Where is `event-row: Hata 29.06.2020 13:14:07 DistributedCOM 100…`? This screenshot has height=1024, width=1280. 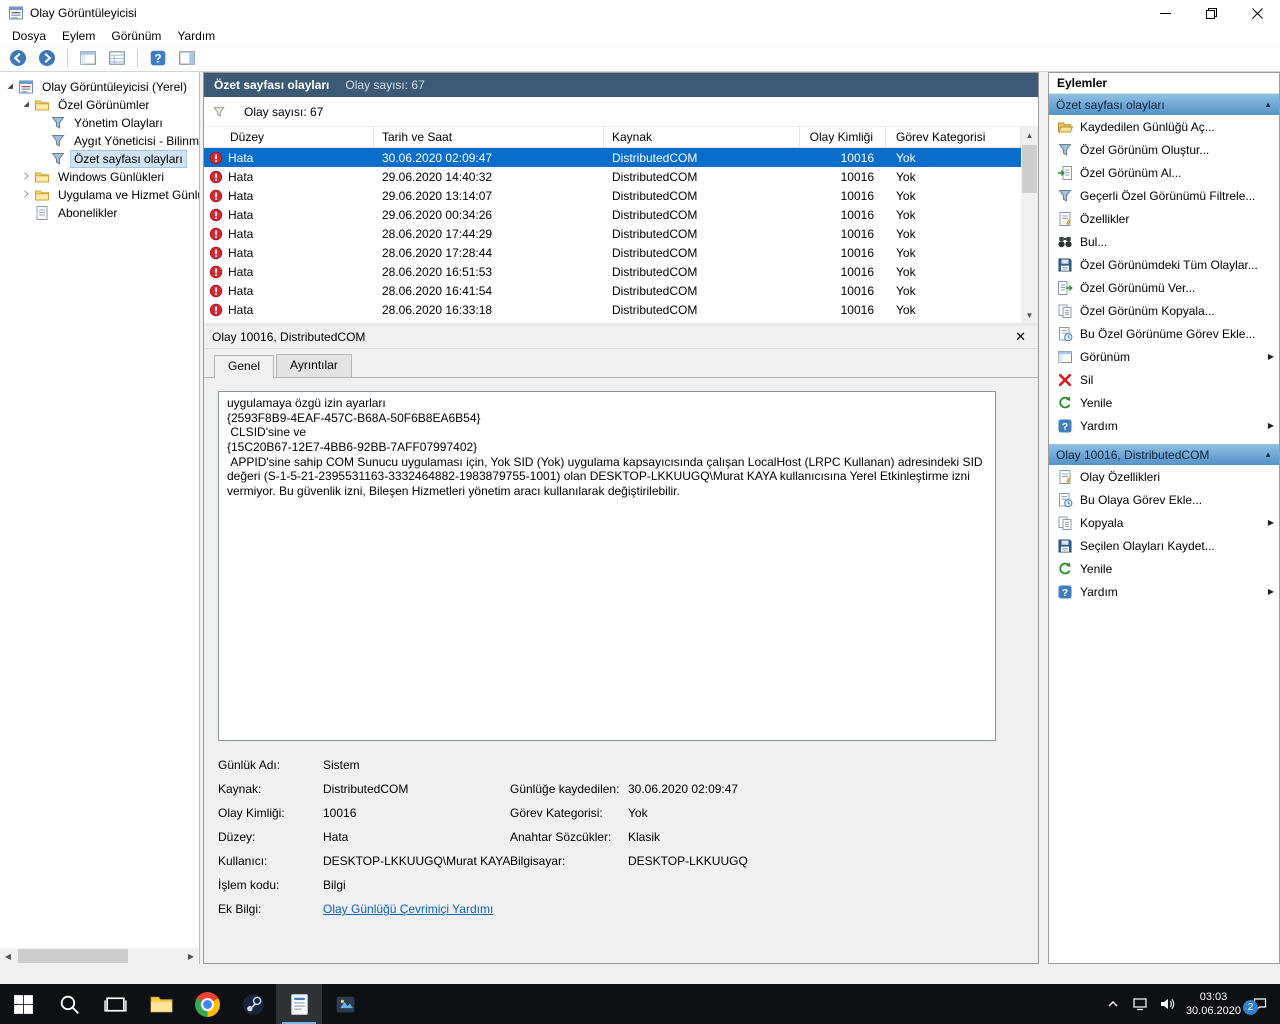
event-row: Hata 29.06.2020 13:14:07 DistributedCOM 100… is located at coordinates (612, 195).